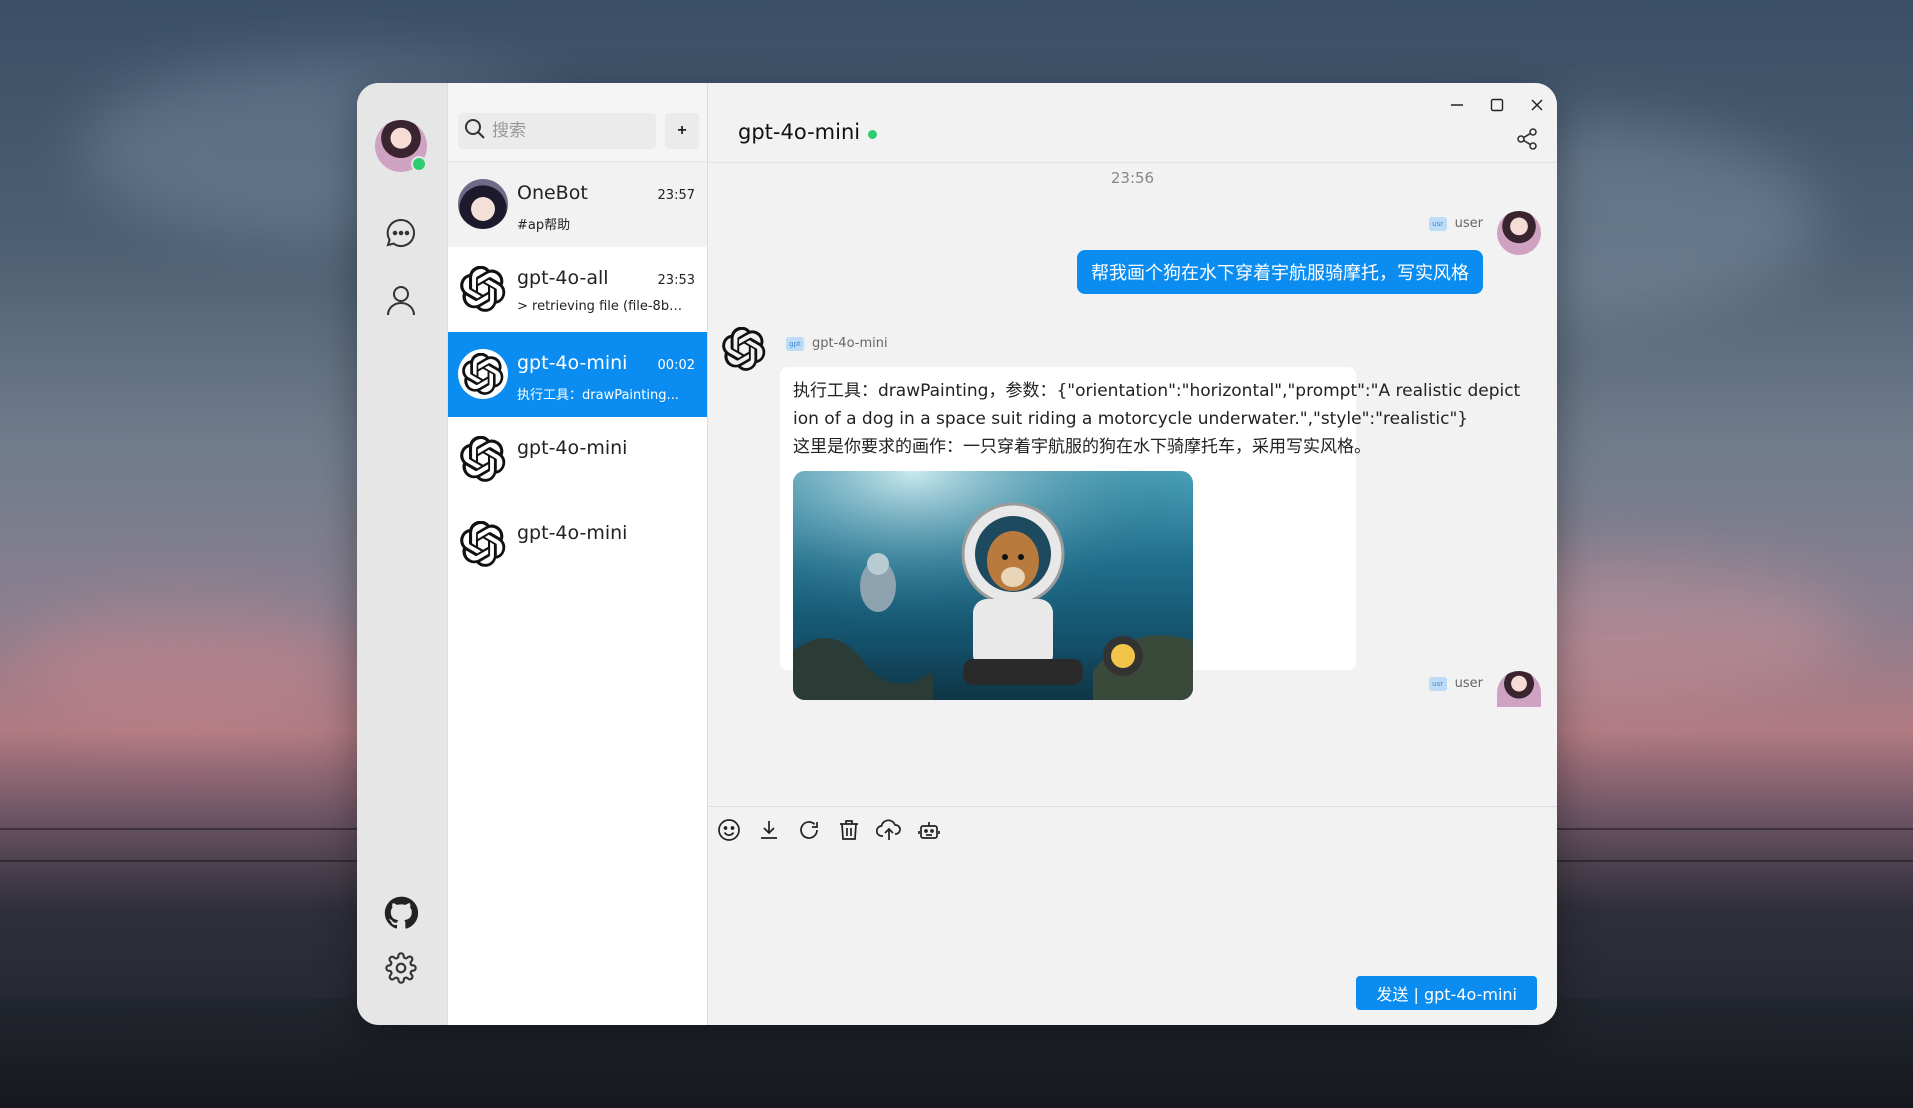  Describe the element at coordinates (577, 459) in the screenshot. I see `conversation-item-gpt-4o-mini-2: gpt-4o-mini` at that location.